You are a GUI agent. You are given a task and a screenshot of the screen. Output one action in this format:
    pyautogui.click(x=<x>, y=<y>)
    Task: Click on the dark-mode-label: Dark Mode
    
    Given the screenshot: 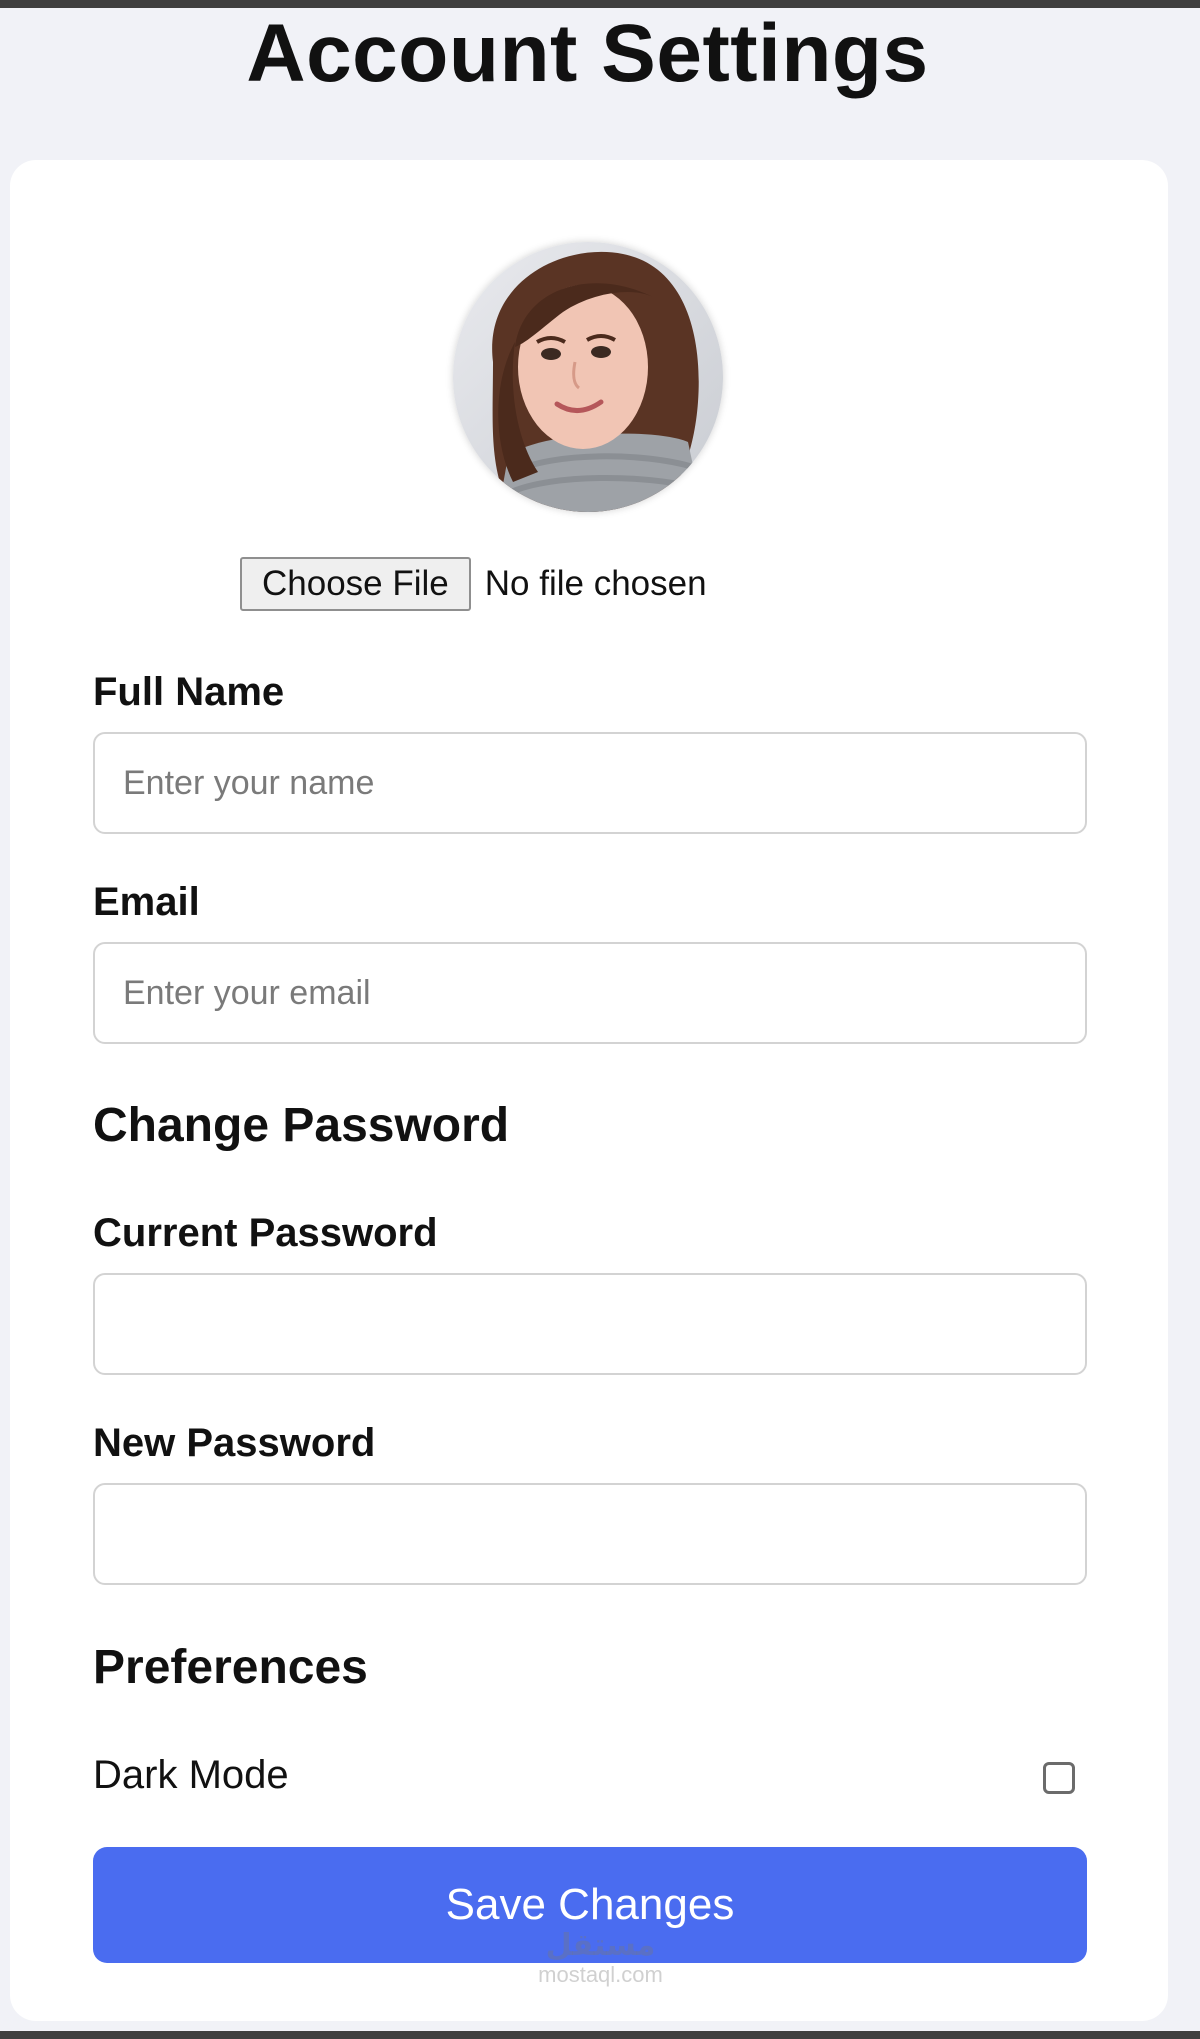 What is the action you would take?
    pyautogui.click(x=191, y=1775)
    